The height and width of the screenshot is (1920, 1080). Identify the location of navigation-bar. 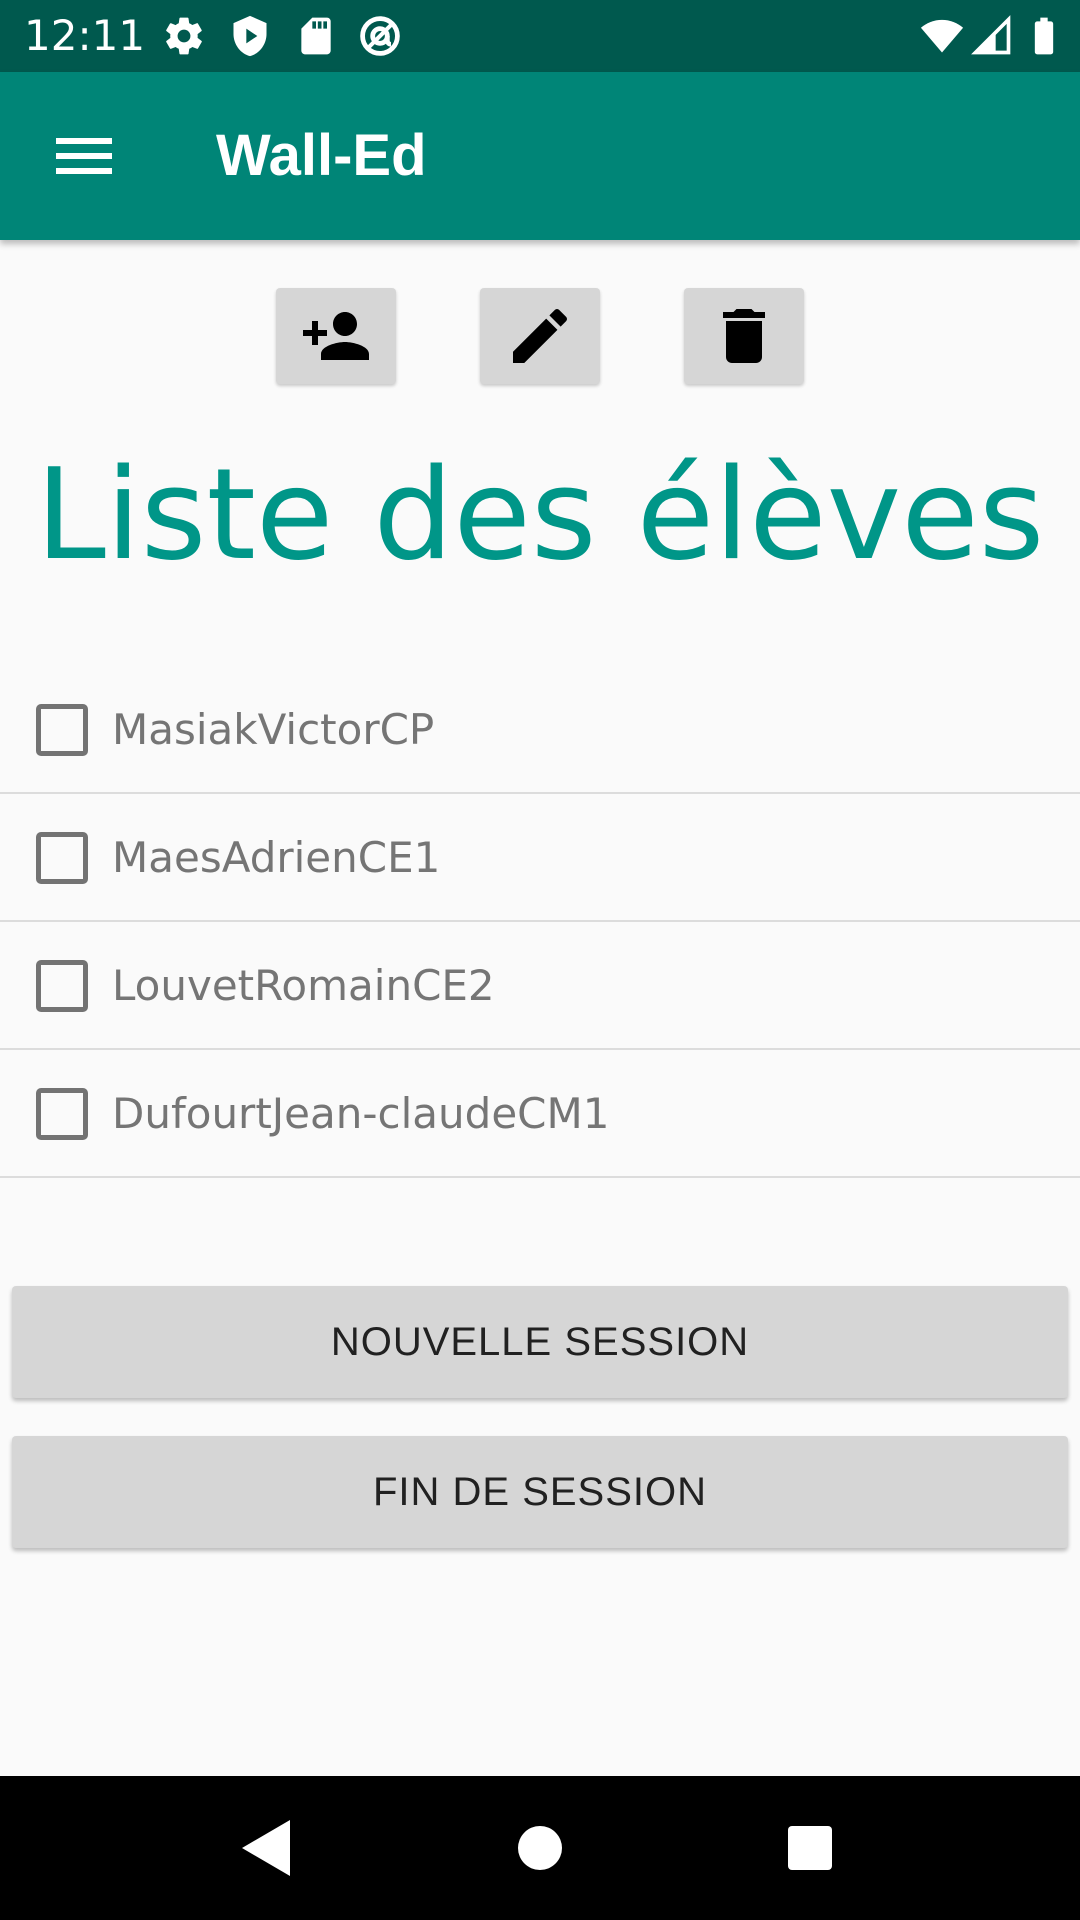
(540, 1848).